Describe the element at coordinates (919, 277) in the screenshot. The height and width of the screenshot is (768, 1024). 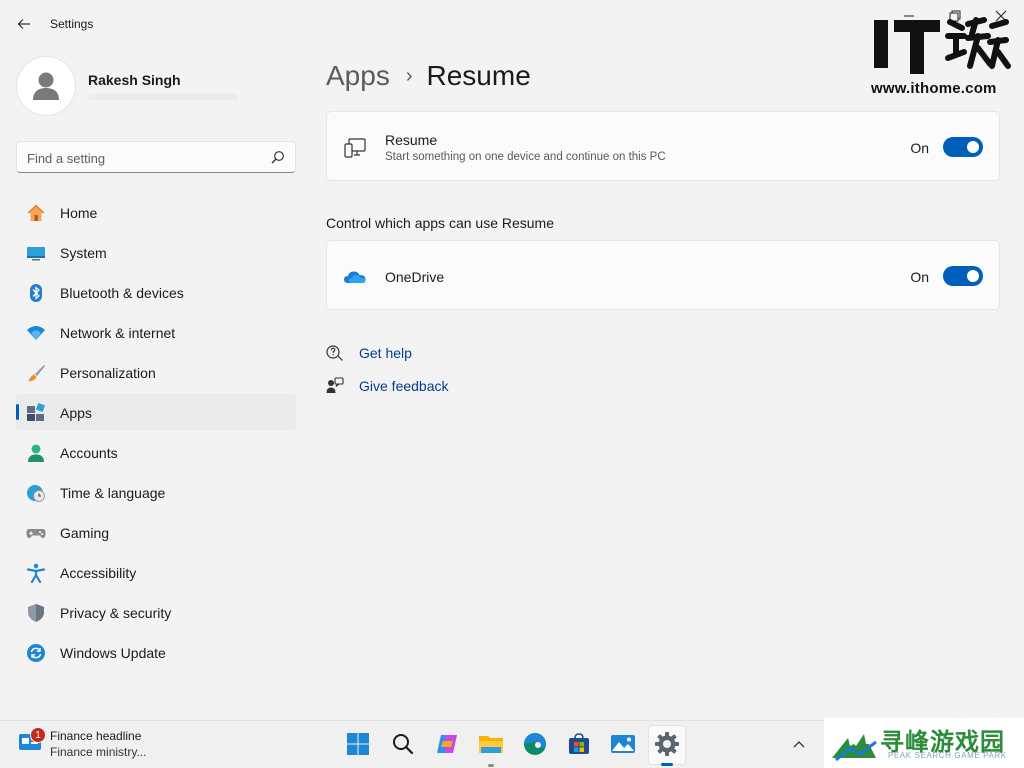
I see `onedrive-toggle-state: On` at that location.